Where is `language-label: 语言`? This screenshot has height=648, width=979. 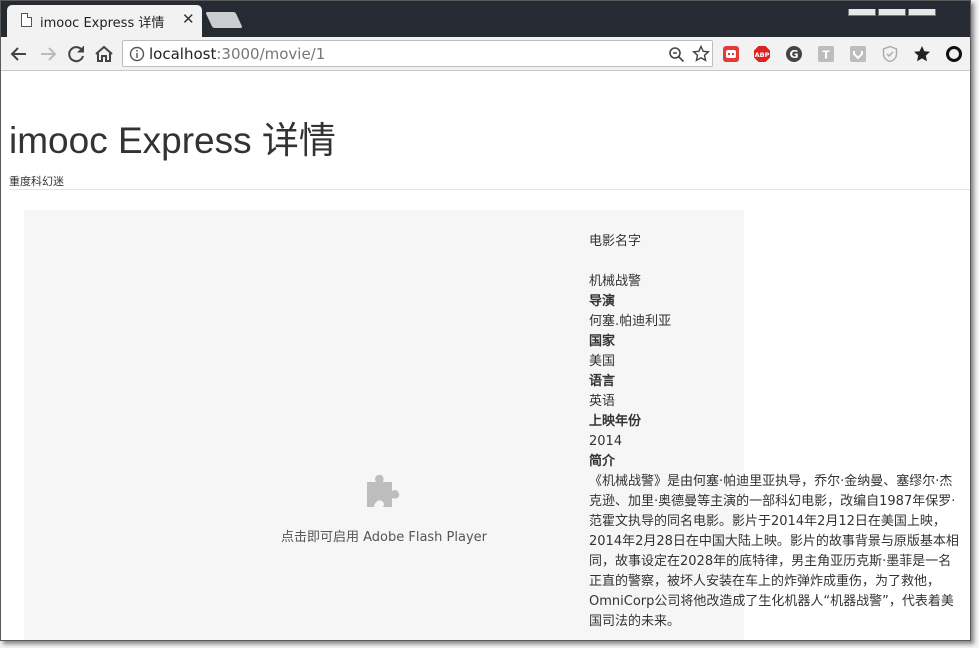 language-label: 语言 is located at coordinates (602, 381).